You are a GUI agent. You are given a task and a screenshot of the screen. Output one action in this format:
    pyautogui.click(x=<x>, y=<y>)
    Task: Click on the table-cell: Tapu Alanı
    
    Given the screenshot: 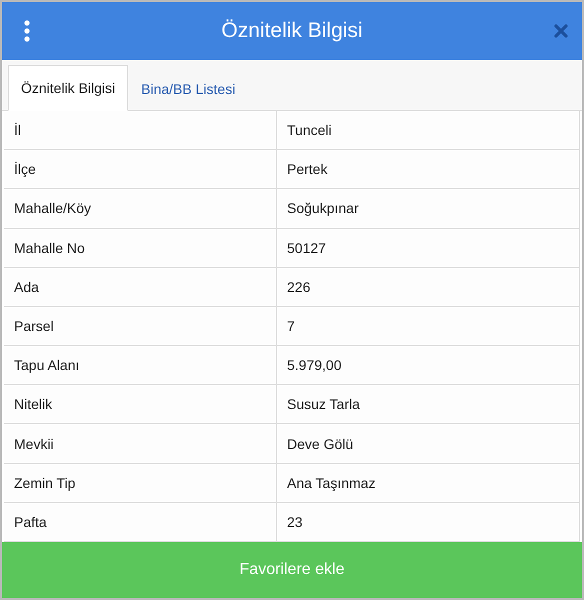 What is the action you would take?
    pyautogui.click(x=140, y=366)
    